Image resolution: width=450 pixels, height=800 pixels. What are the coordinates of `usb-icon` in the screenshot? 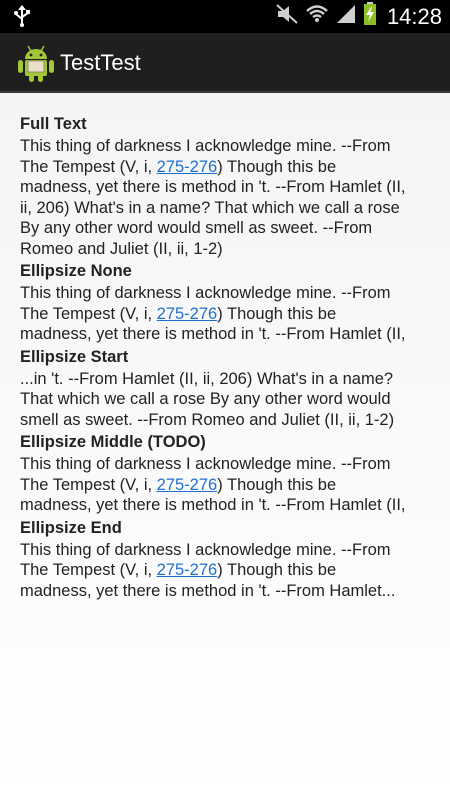 It's located at (22, 16).